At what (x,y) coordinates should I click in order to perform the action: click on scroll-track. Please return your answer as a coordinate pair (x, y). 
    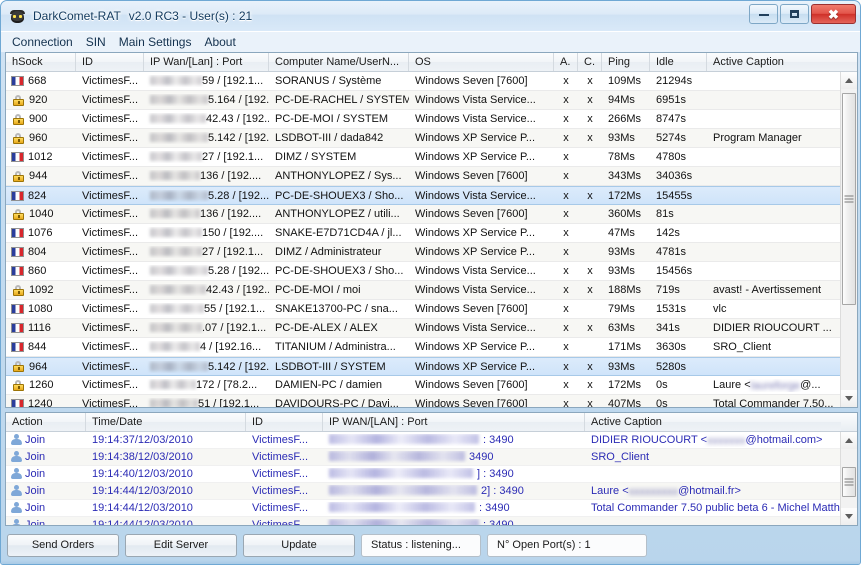
    Looking at the image, I should click on (849, 239).